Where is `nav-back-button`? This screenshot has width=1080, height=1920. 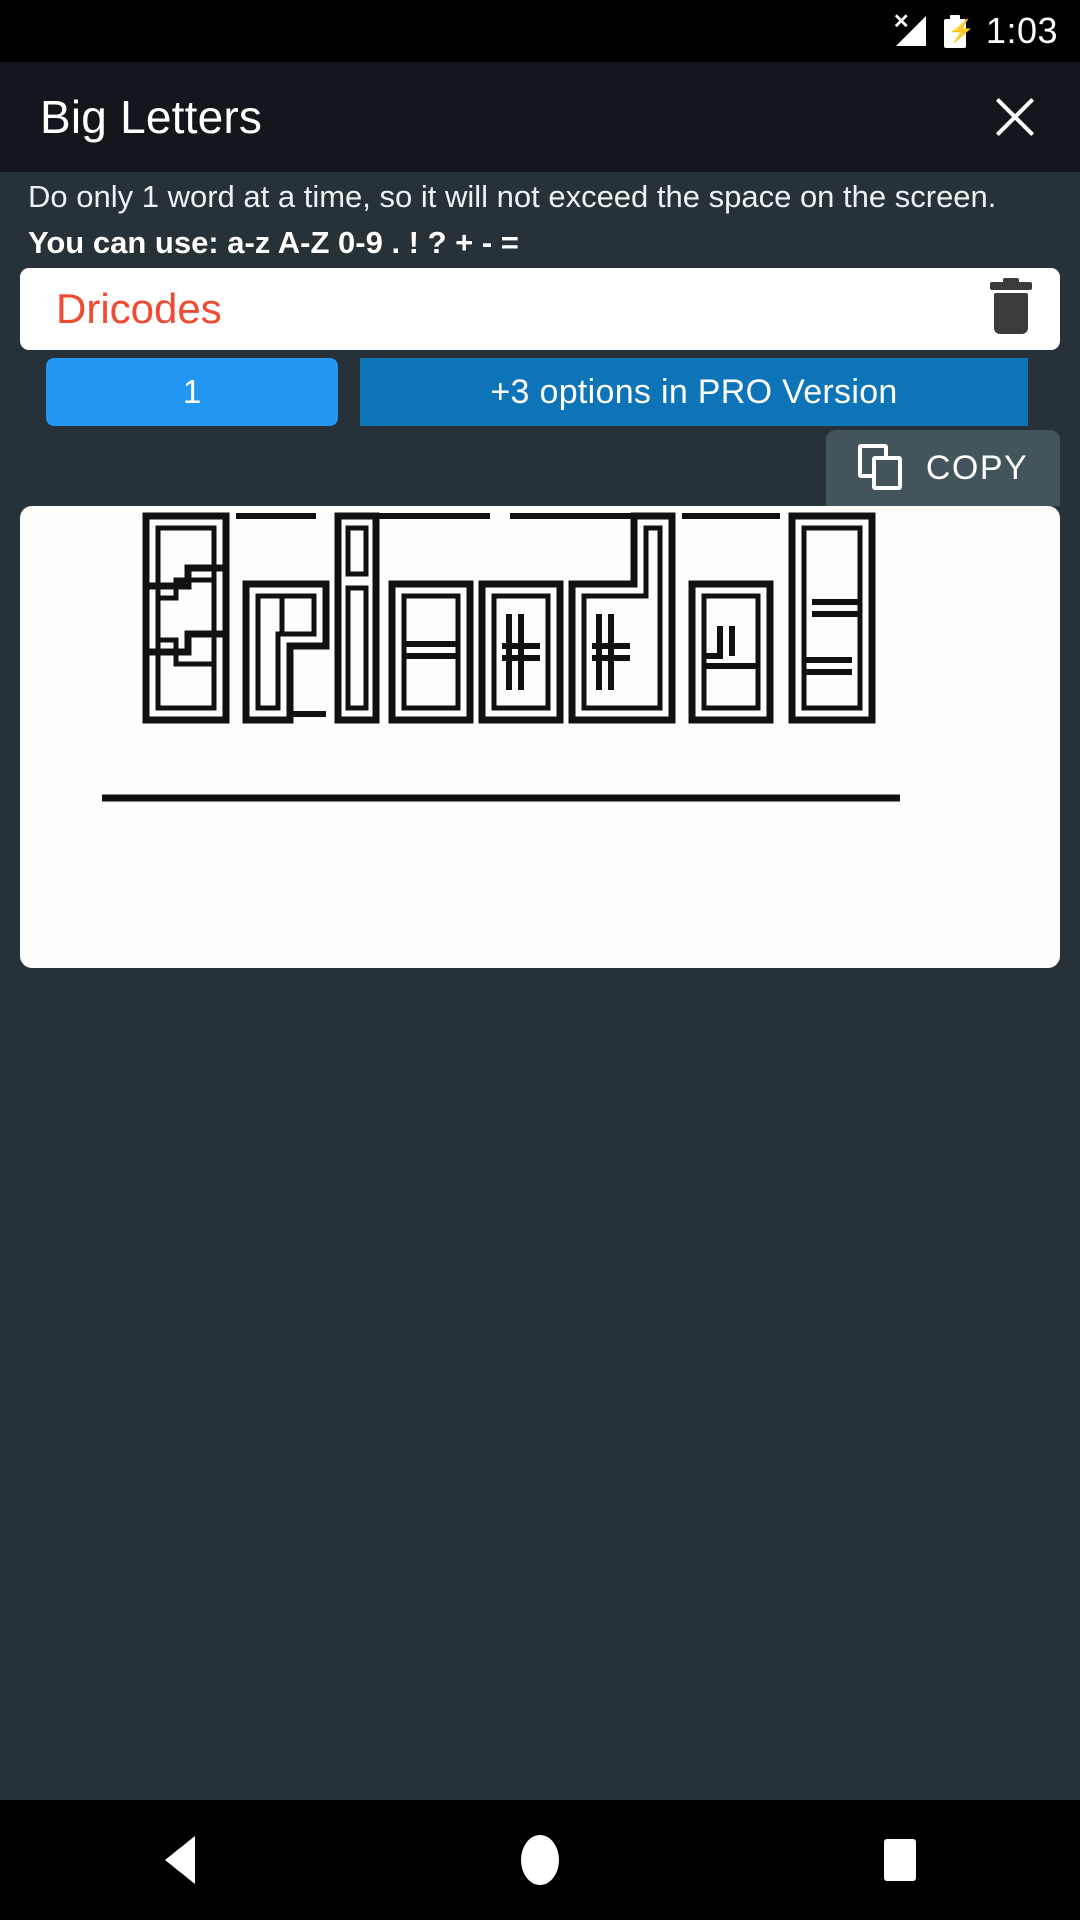 nav-back-button is located at coordinates (180, 1860).